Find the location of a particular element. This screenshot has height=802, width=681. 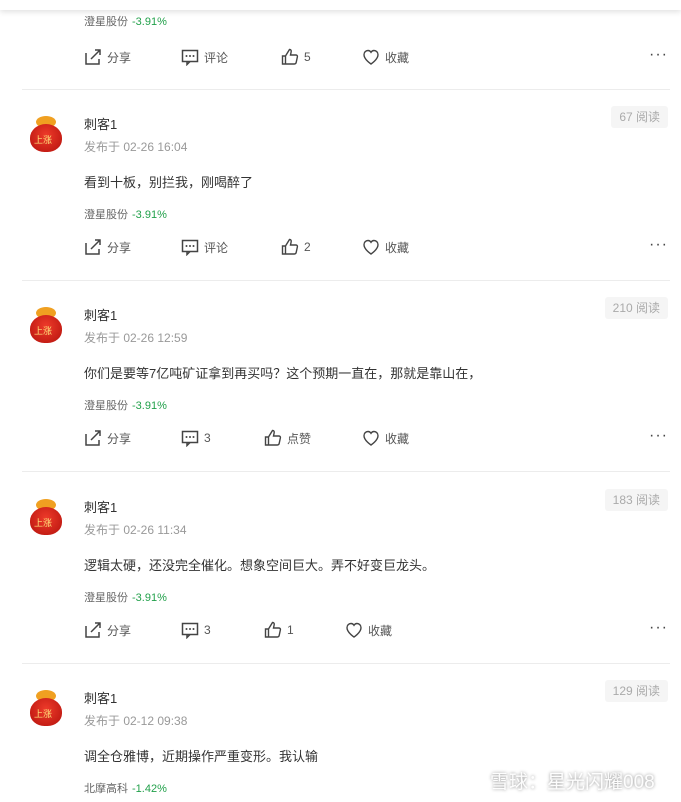

stock-tag: 北摩高科 -1.42% is located at coordinates (125, 788).